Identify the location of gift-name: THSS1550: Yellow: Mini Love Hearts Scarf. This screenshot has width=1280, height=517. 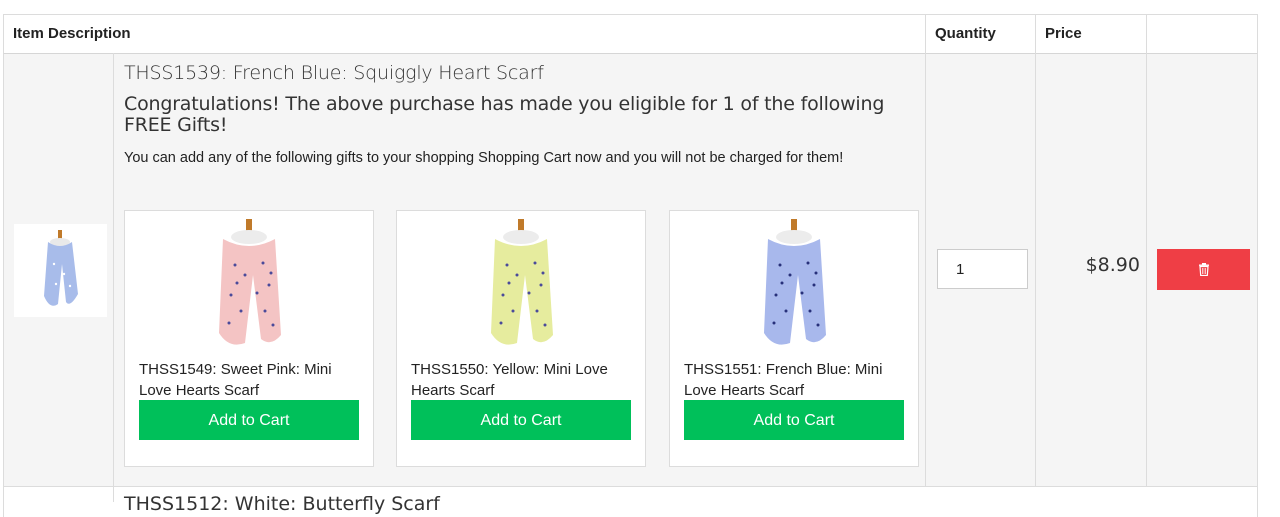
(509, 380).